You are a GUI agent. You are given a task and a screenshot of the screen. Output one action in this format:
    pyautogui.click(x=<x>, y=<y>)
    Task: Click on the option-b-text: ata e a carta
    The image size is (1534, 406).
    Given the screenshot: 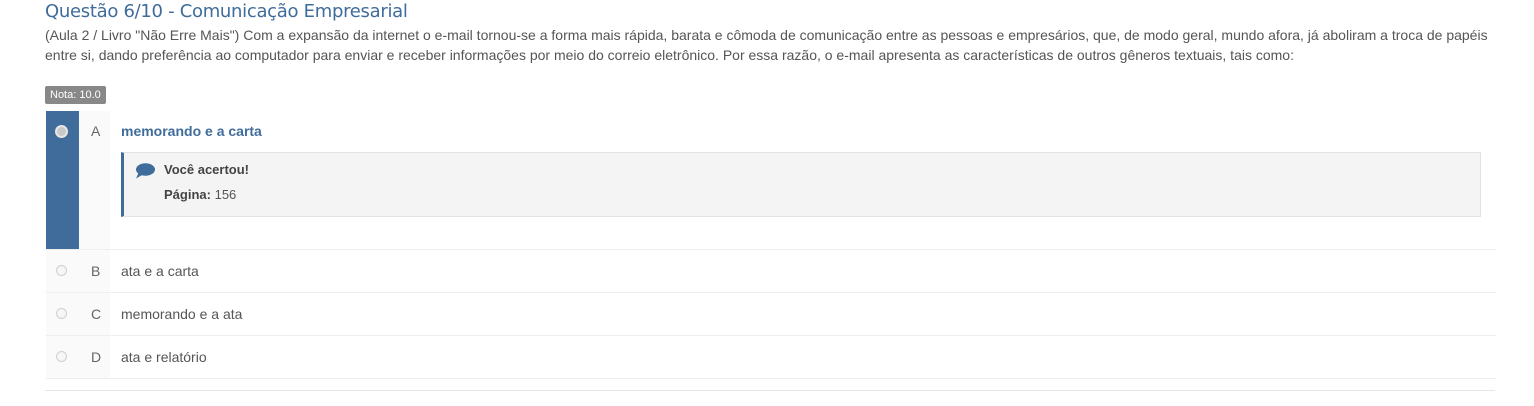 What is the action you would take?
    pyautogui.click(x=160, y=271)
    